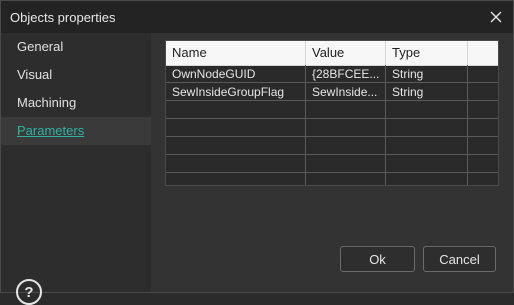 The height and width of the screenshot is (305, 514). I want to click on dialog-title: Objects properties, so click(63, 17).